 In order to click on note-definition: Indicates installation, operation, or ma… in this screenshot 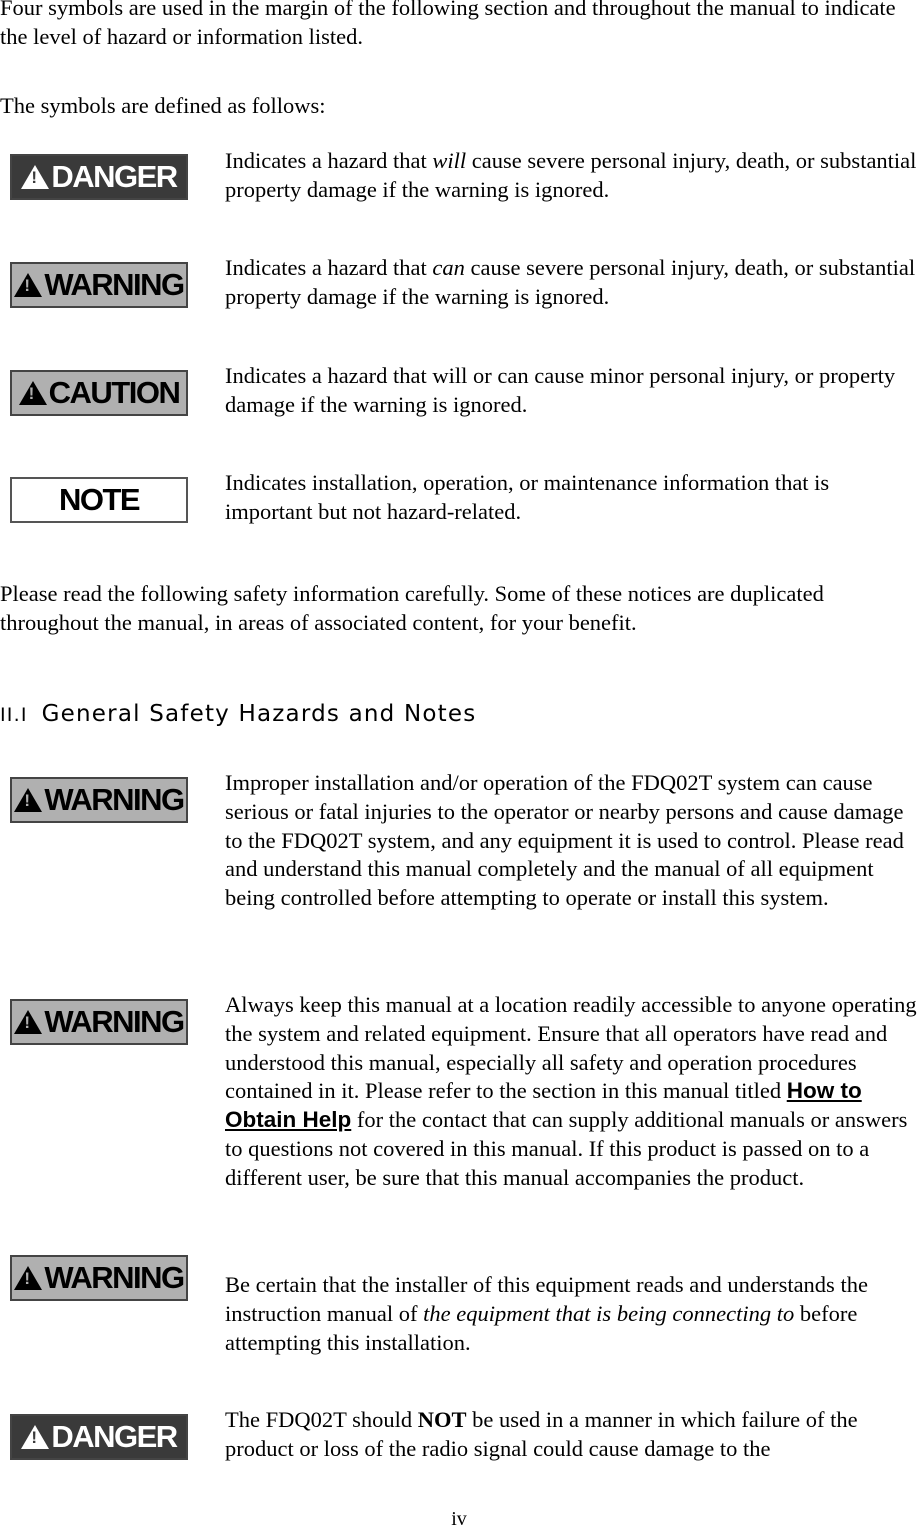, I will do `click(527, 497)`.